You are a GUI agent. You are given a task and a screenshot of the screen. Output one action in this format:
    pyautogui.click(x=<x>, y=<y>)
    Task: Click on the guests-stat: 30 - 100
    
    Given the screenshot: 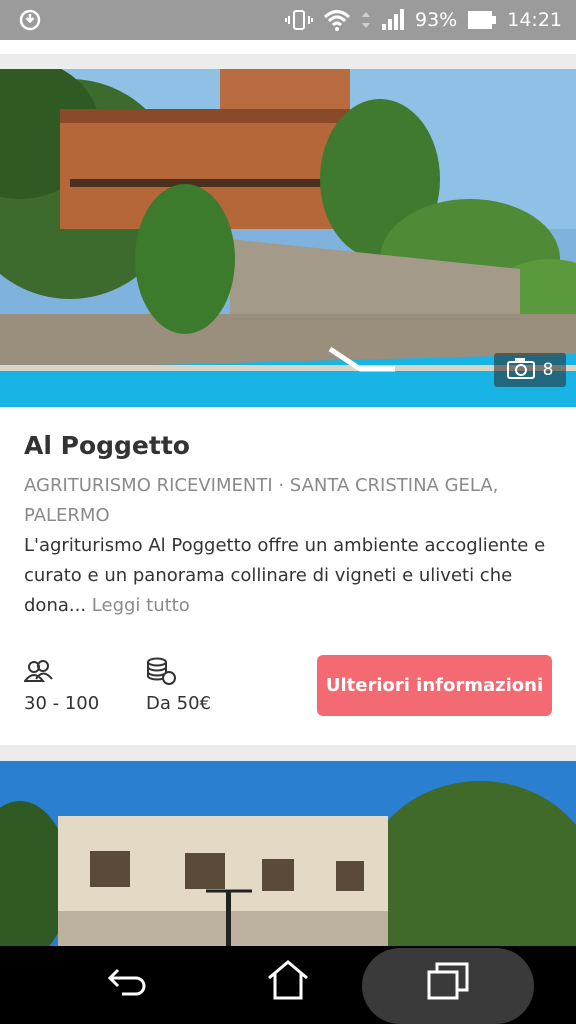 What is the action you would take?
    pyautogui.click(x=61, y=685)
    